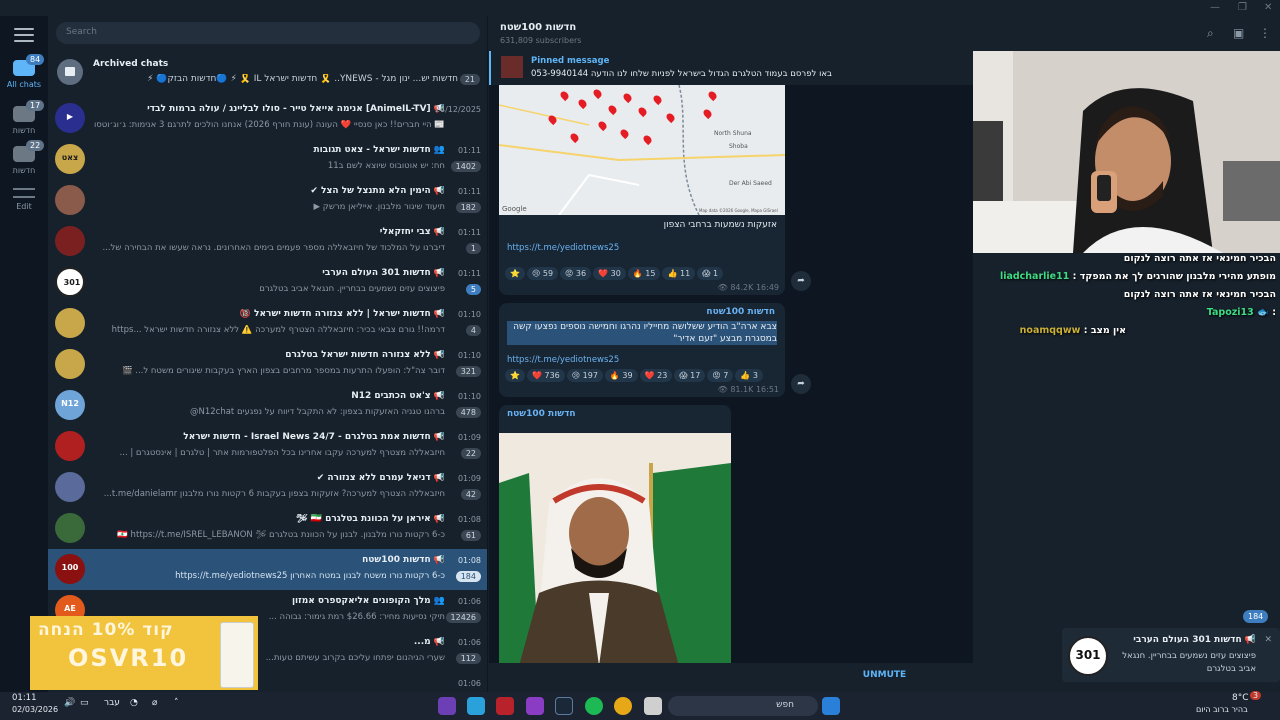 The height and width of the screenshot is (720, 1280). What do you see at coordinates (767, 287) in the screenshot?
I see `message-time: 16:49` at bounding box center [767, 287].